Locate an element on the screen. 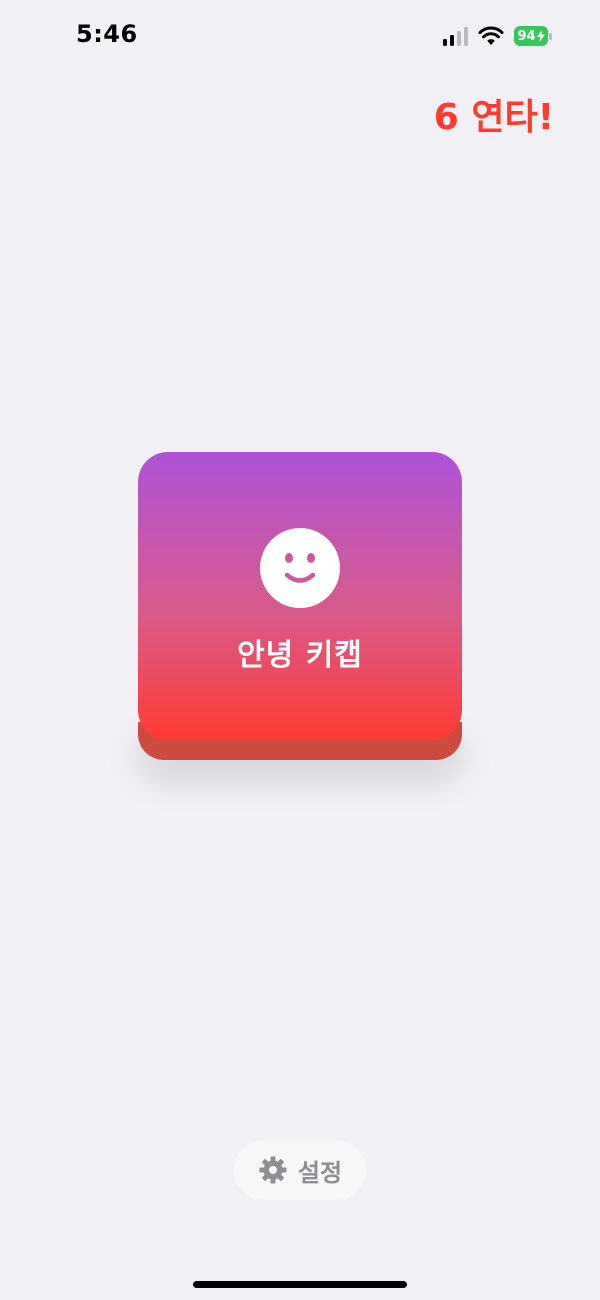 This screenshot has height=1300, width=600. combo-label: 연타! is located at coordinates (512, 117).